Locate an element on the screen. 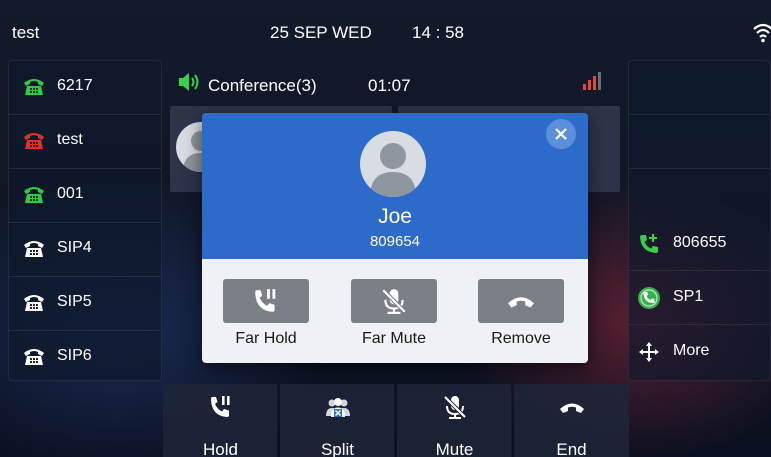 This screenshot has width=771, height=457. line-key-label: SIP5 is located at coordinates (74, 301).